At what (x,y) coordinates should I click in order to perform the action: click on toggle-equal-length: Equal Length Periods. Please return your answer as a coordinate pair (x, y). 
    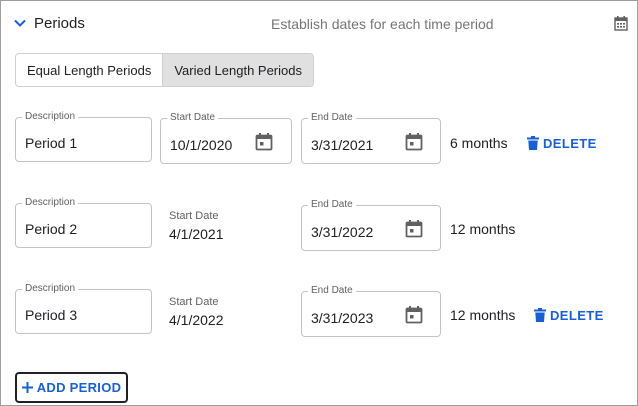
    Looking at the image, I should click on (89, 70).